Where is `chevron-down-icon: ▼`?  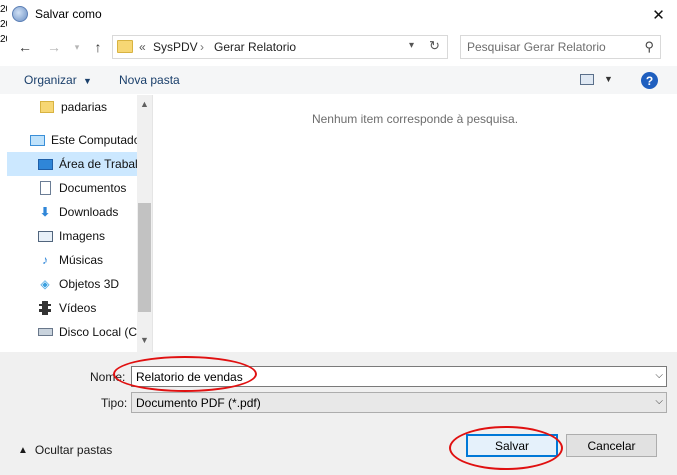 chevron-down-icon: ▼ is located at coordinates (87, 81).